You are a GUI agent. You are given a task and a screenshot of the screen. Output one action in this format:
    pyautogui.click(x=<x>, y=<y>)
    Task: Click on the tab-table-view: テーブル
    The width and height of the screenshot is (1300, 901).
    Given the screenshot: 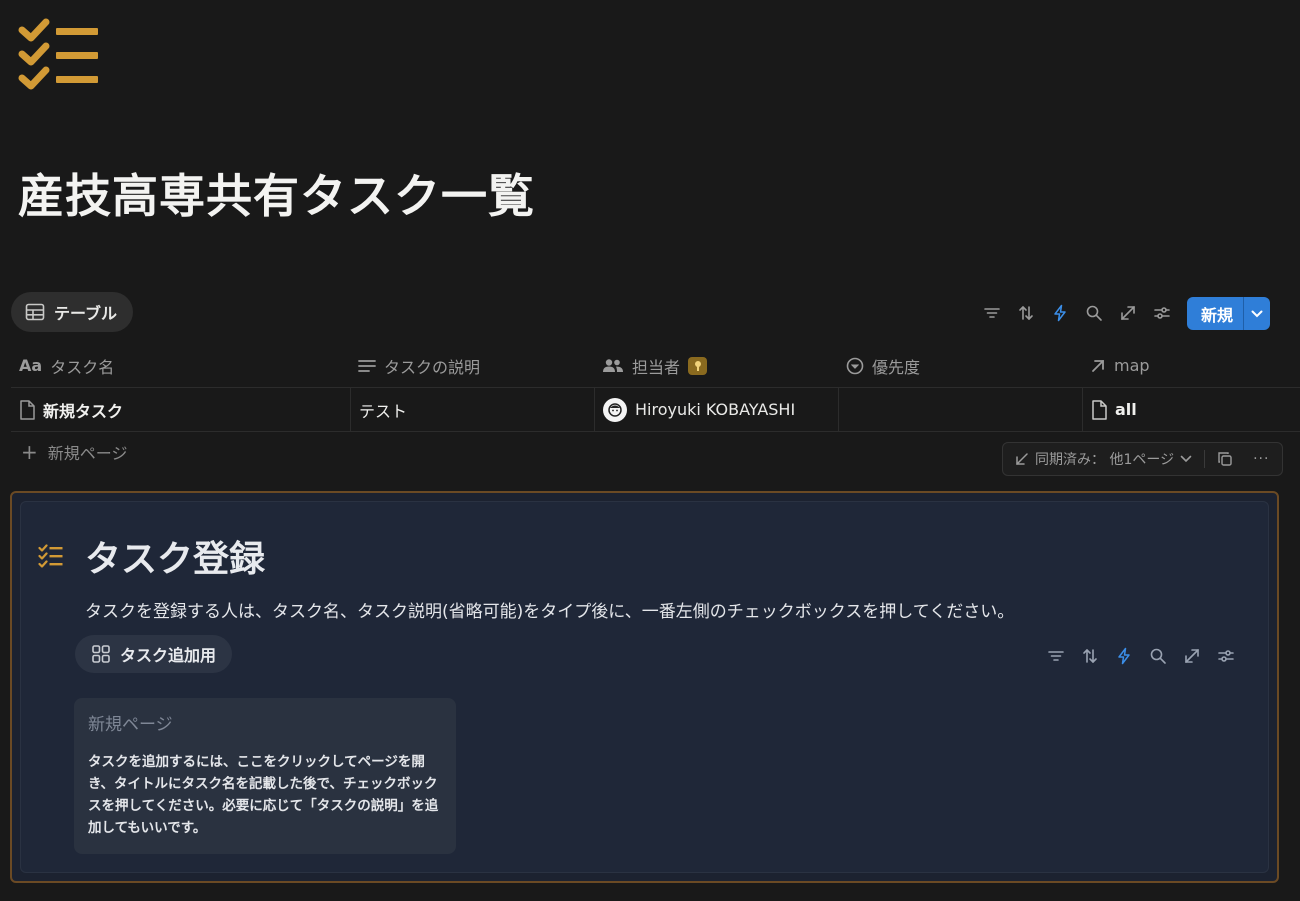 What is the action you would take?
    pyautogui.click(x=72, y=312)
    